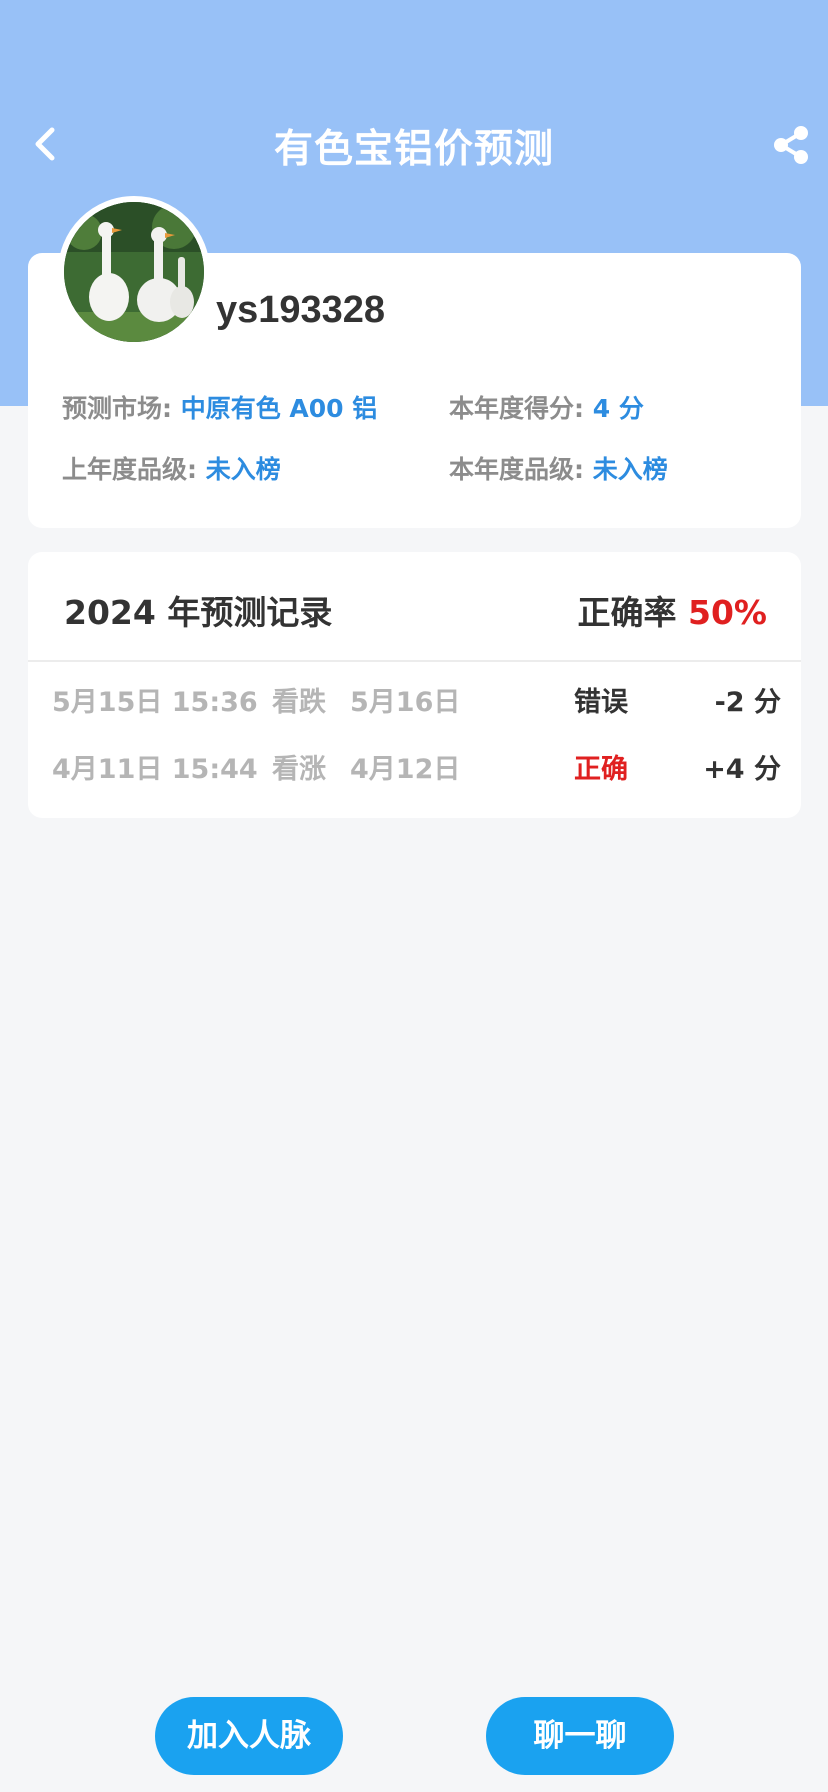  Describe the element at coordinates (299, 702) in the screenshot. I see `record-direction: 看跌` at that location.